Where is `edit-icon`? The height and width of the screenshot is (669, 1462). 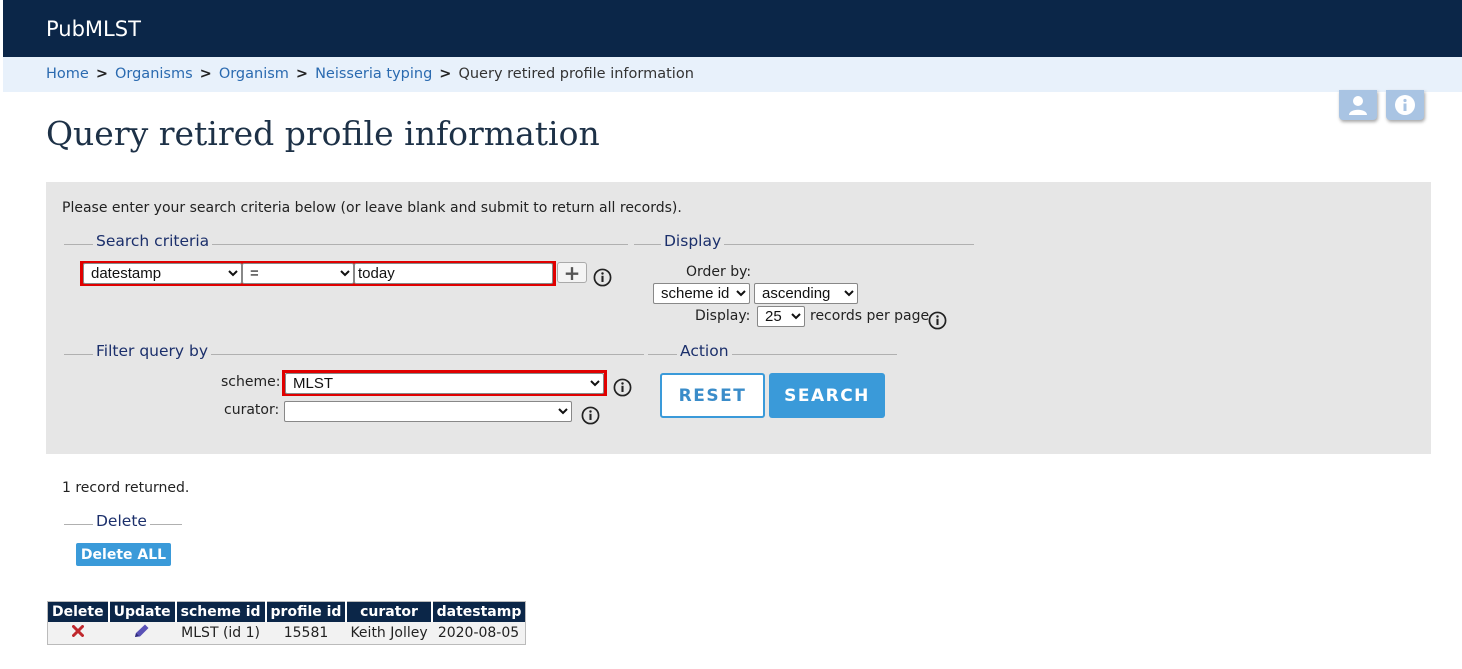
edit-icon is located at coordinates (142, 631).